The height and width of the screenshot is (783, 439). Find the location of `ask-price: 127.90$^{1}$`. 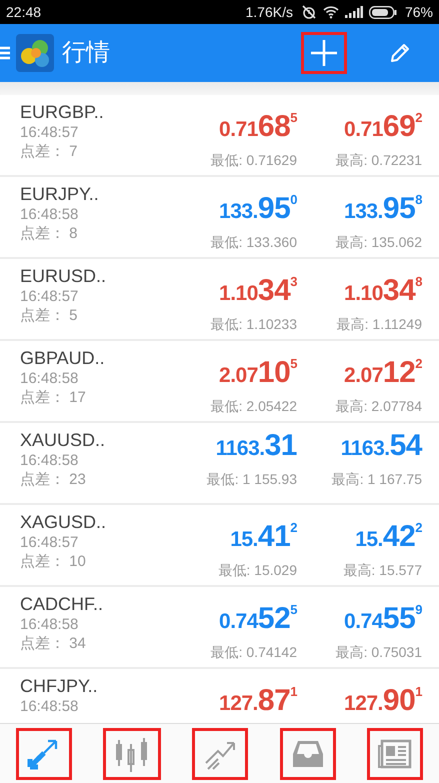

ask-price: 127.90$^{1}$ is located at coordinates (382, 701).